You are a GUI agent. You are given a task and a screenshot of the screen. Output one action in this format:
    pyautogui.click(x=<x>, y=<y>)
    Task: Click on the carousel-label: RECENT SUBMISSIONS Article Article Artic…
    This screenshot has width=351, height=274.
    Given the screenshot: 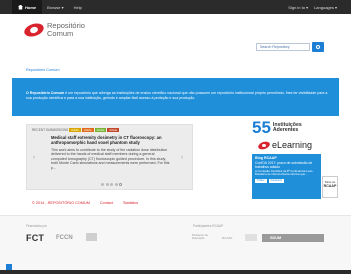 What is the action you would take?
    pyautogui.click(x=76, y=130)
    